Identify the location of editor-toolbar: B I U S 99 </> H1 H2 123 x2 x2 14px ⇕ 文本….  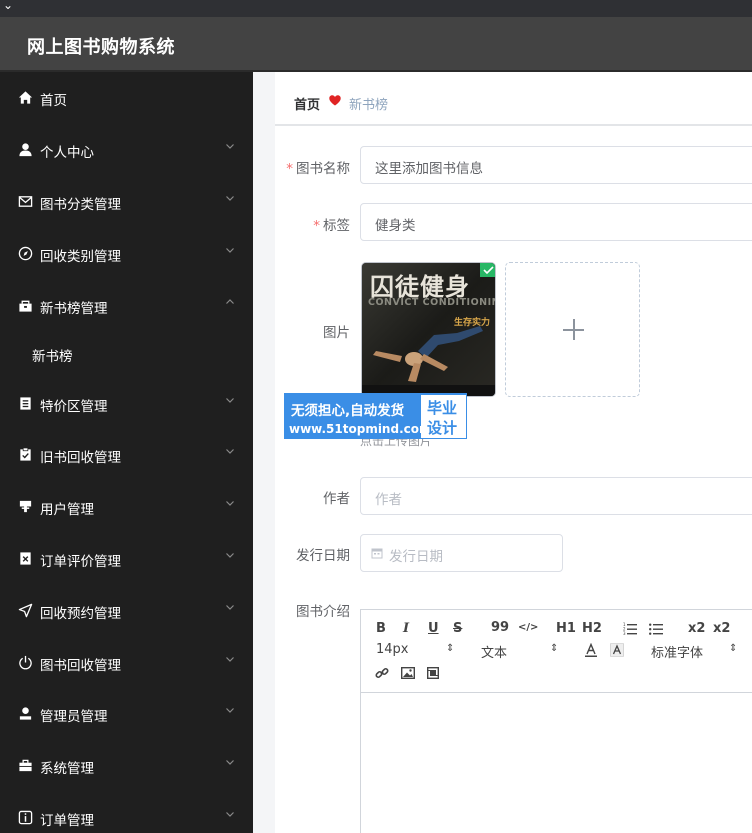
(556, 651).